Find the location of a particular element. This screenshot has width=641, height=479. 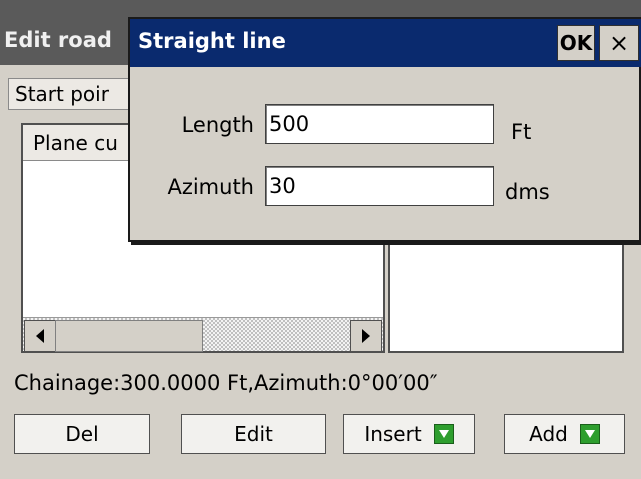

horizontal-scrollbar is located at coordinates (203, 334).